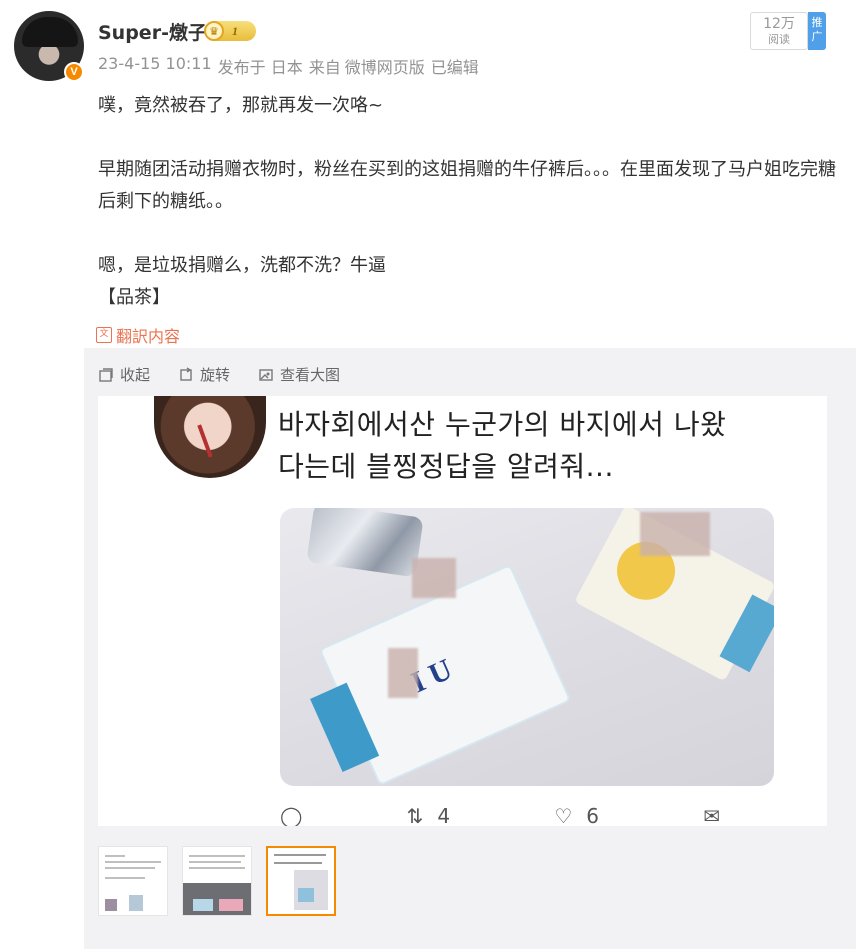 This screenshot has height=949, width=856. I want to click on view-large-button: 查看大图, so click(299, 374).